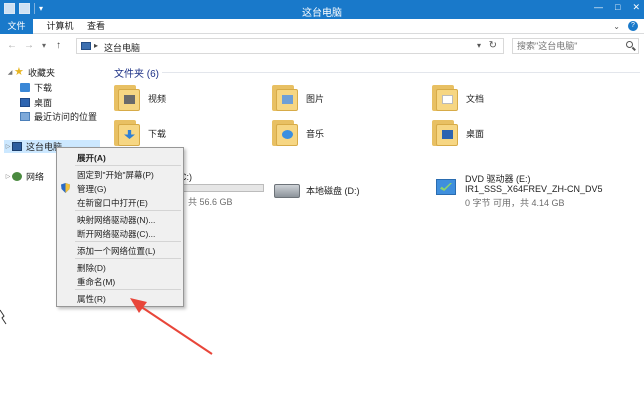 This screenshot has width=644, height=400. Describe the element at coordinates (138, 305) in the screenshot. I see `annotation-arrow-head-icon` at that location.